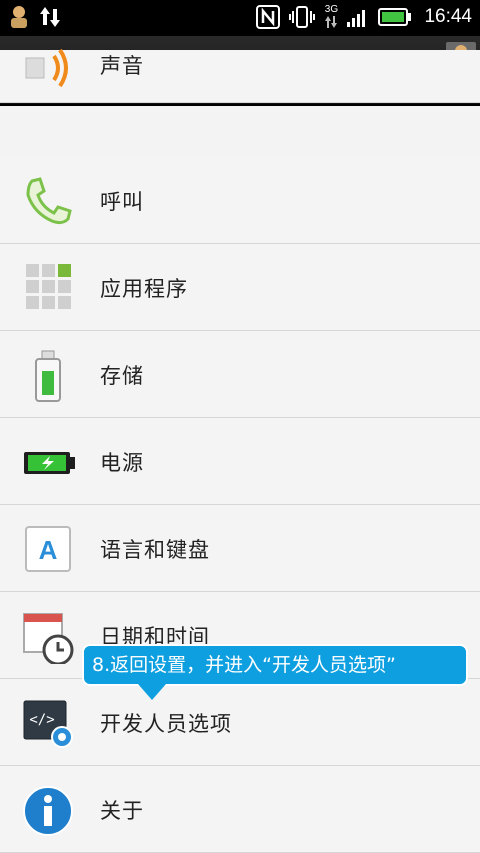  I want to click on settings-item-label: 存储, so click(122, 376).